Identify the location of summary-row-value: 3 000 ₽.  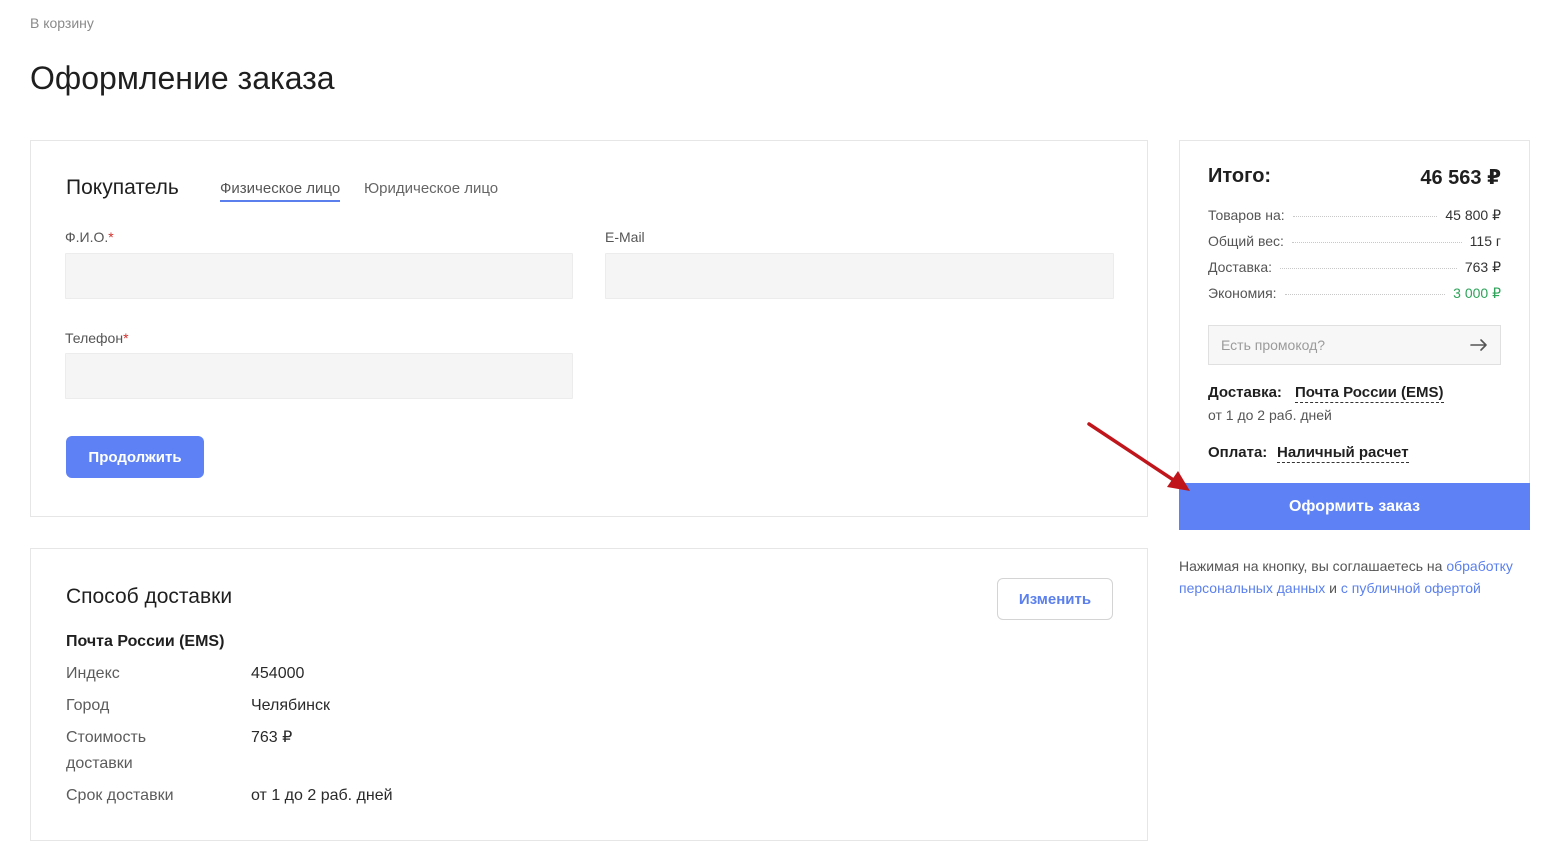
(1477, 292).